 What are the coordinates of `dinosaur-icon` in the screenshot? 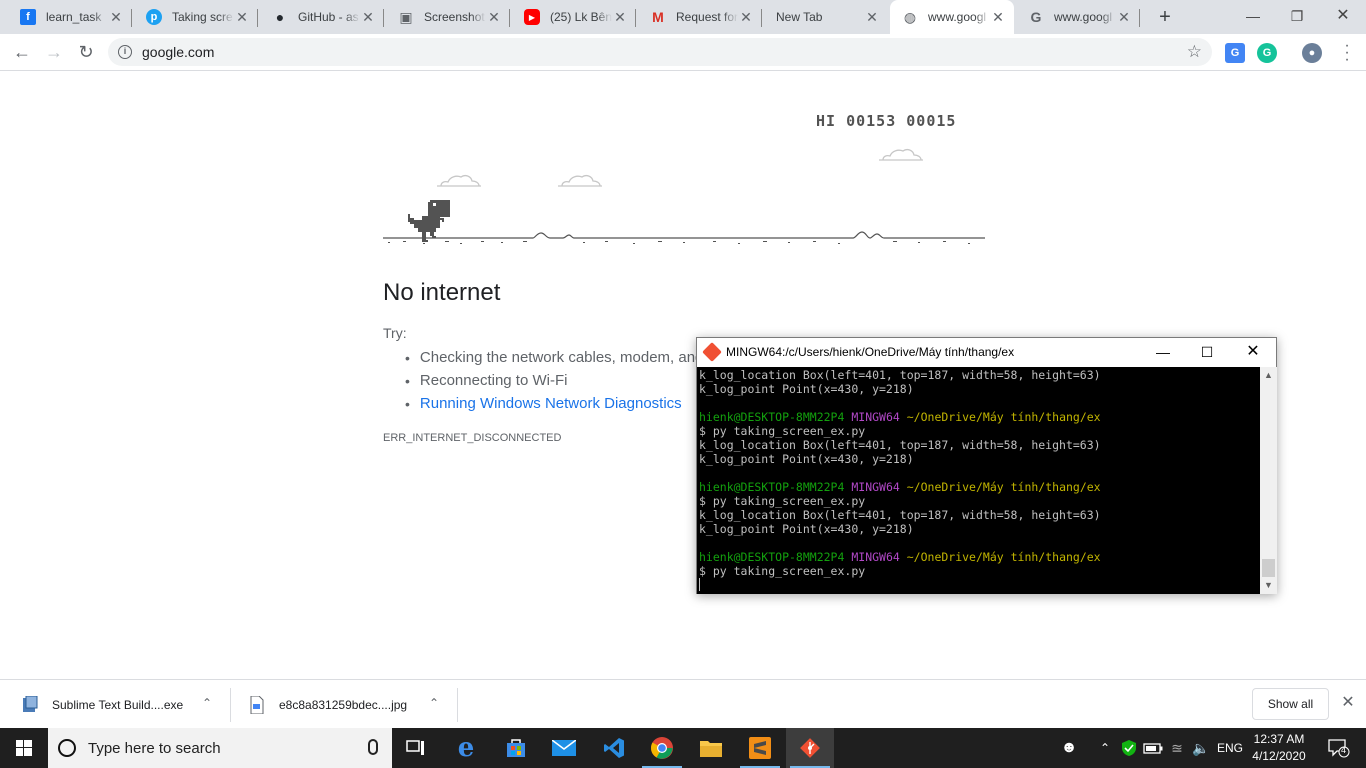 It's located at (430, 222).